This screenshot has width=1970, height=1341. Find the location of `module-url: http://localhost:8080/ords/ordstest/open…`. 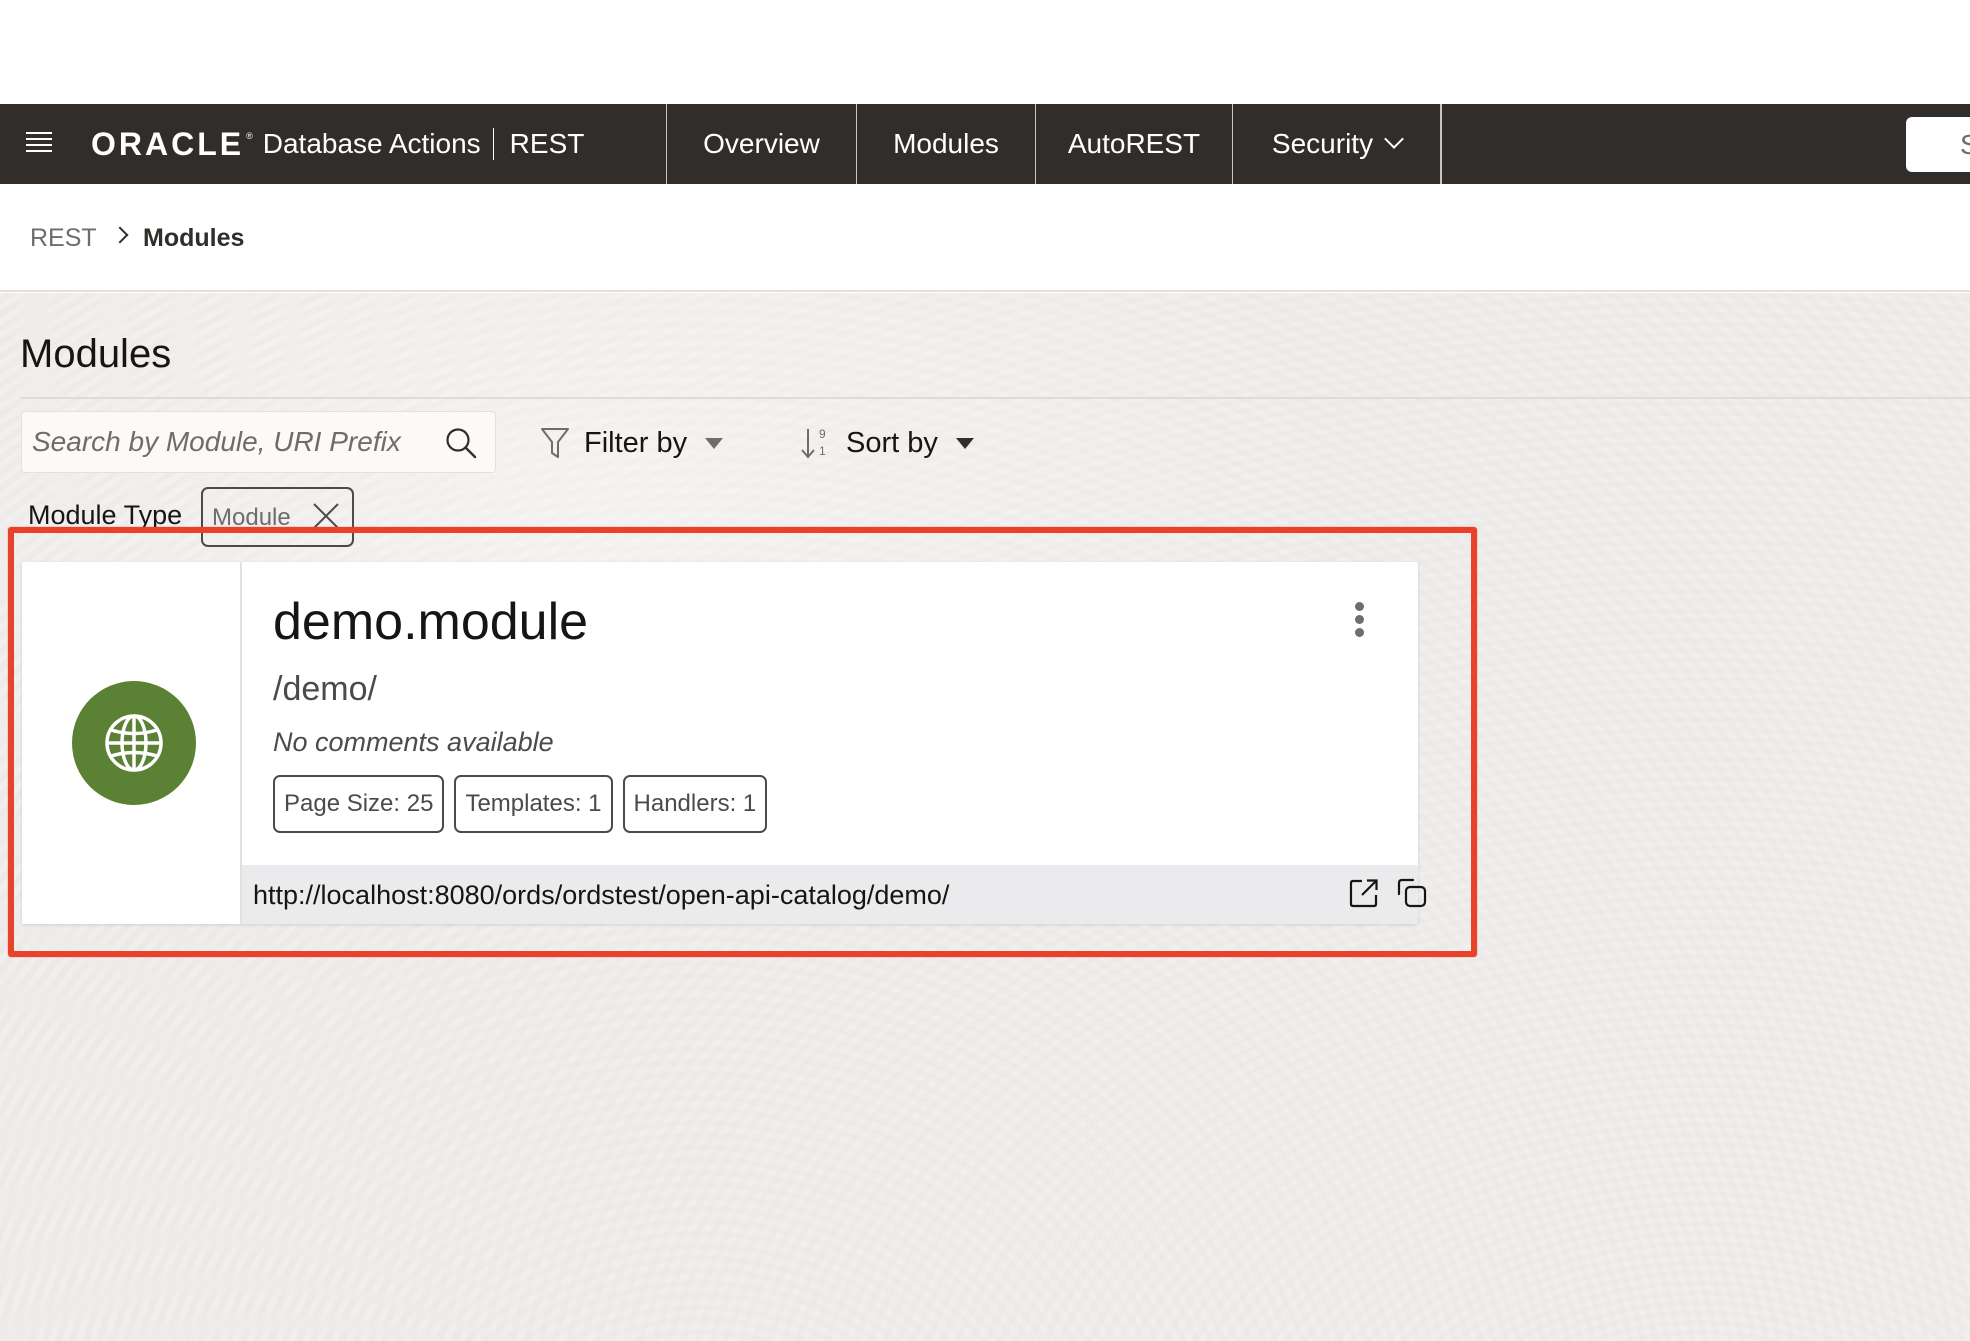

module-url: http://localhost:8080/ords/ordstest/open… is located at coordinates (601, 895).